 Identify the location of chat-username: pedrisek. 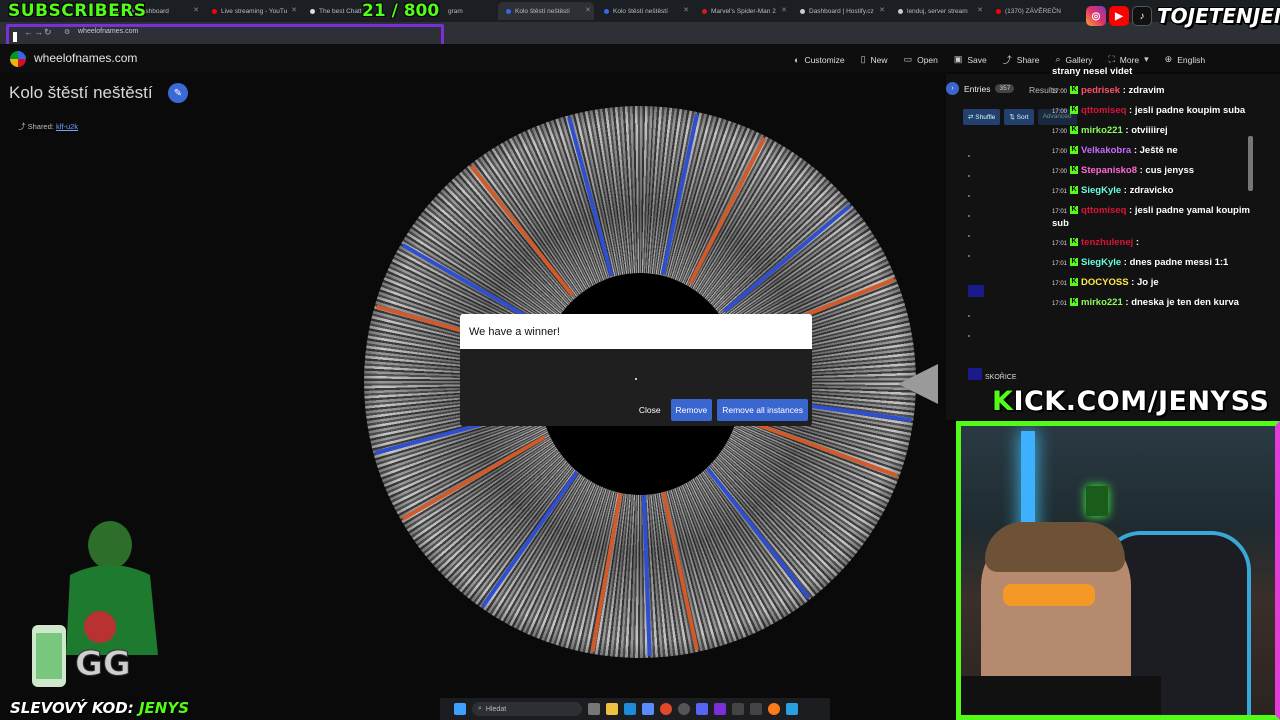
(1100, 90).